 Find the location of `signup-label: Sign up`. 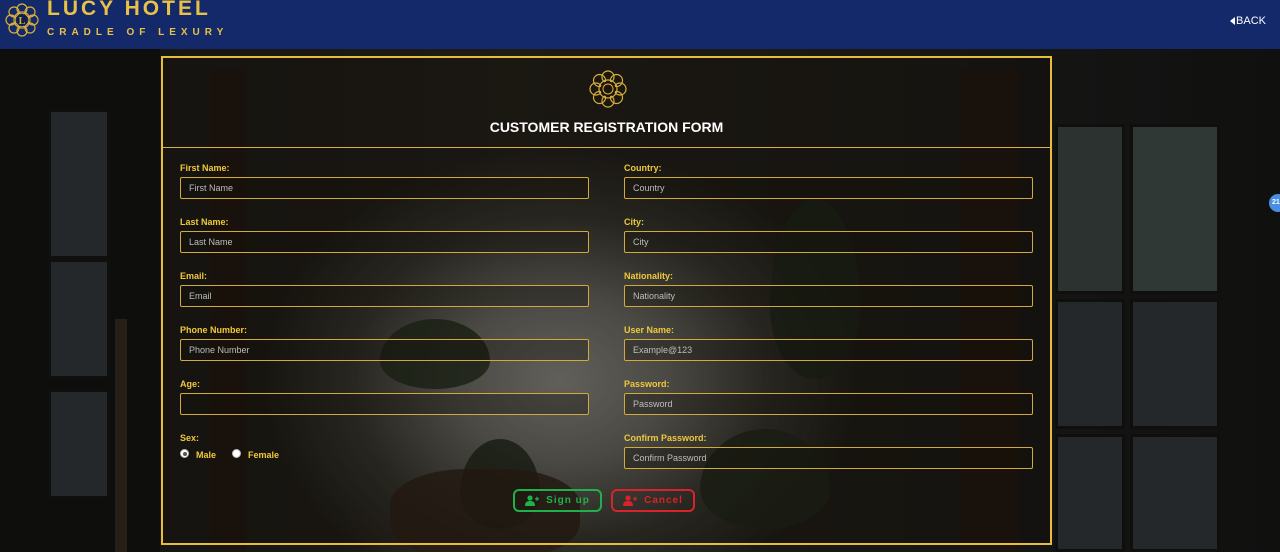

signup-label: Sign up is located at coordinates (568, 500).